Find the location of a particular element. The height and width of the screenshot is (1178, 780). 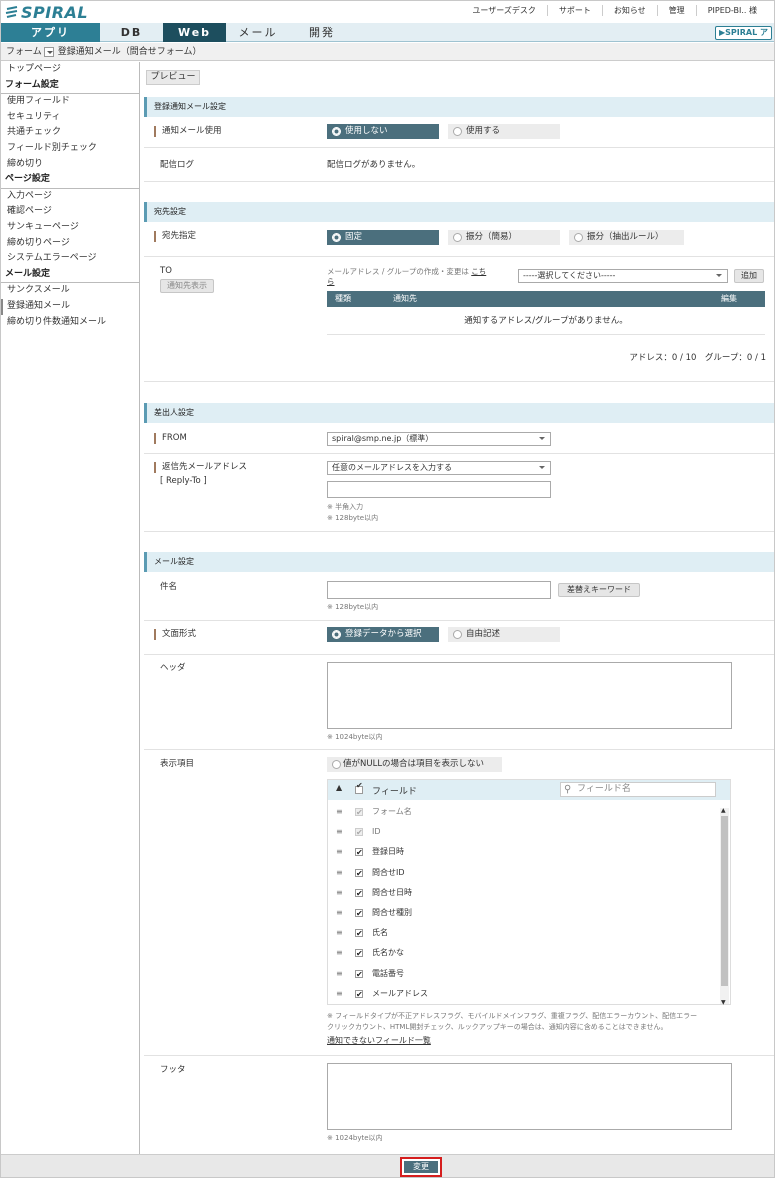

radio-usage-off: 使用しない is located at coordinates (383, 131).